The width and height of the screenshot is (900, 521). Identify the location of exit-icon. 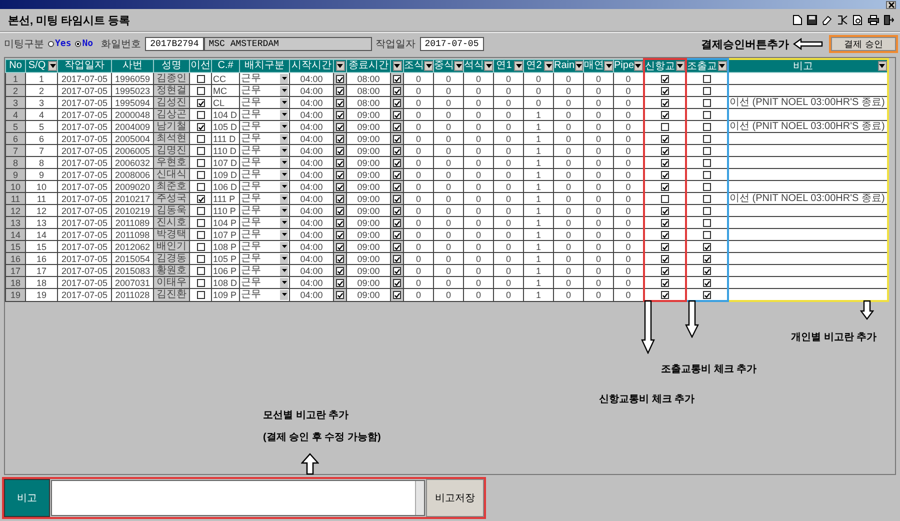
(889, 20).